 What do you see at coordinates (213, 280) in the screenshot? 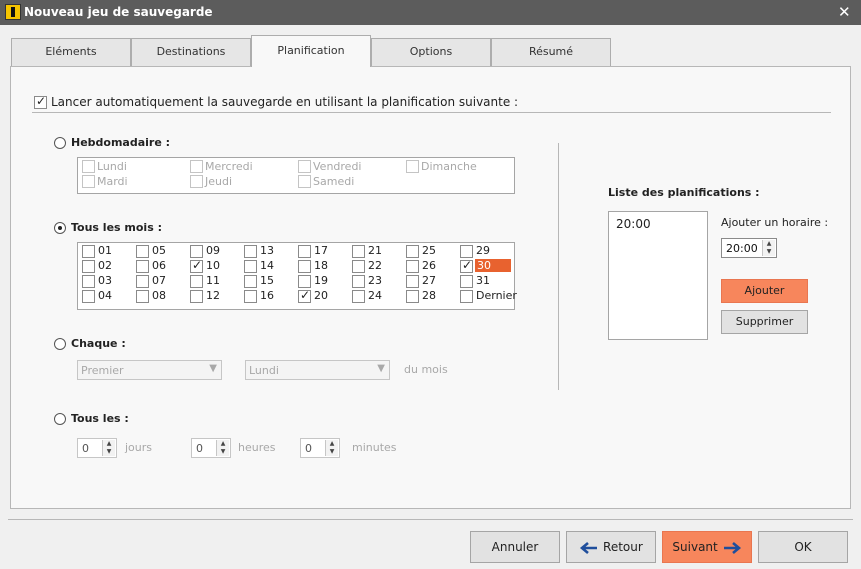
I see `monthly-day-label: 11` at bounding box center [213, 280].